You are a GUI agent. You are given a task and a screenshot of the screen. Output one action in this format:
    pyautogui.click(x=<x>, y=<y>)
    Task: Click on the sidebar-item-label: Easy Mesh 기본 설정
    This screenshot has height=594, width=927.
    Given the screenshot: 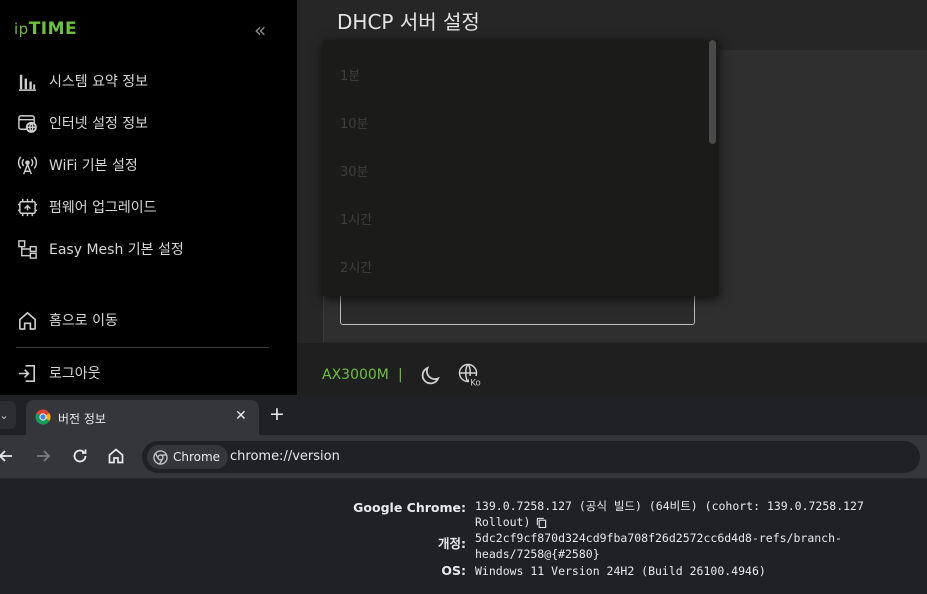 What is the action you would take?
    pyautogui.click(x=116, y=250)
    